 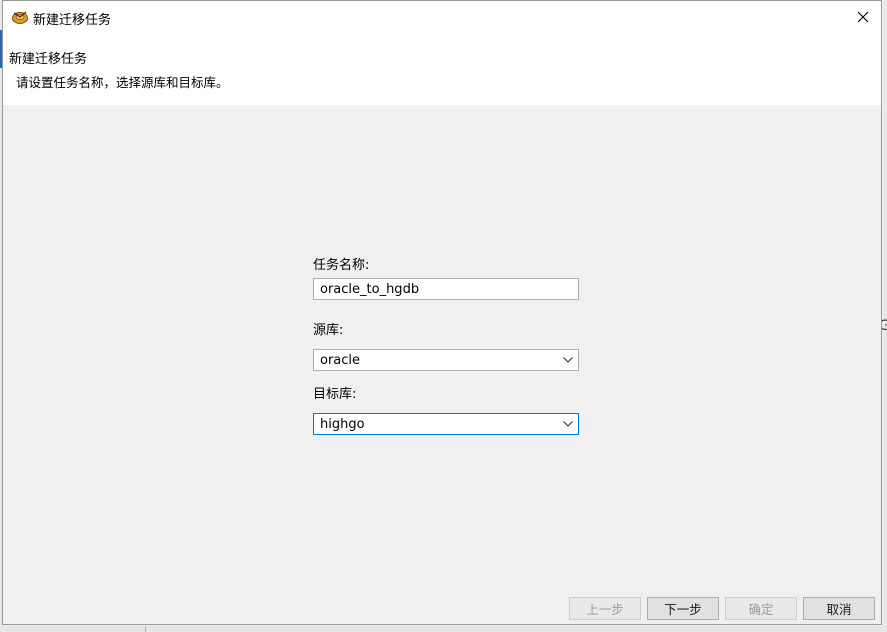 I want to click on confirm-button: 确定, so click(x=761, y=608).